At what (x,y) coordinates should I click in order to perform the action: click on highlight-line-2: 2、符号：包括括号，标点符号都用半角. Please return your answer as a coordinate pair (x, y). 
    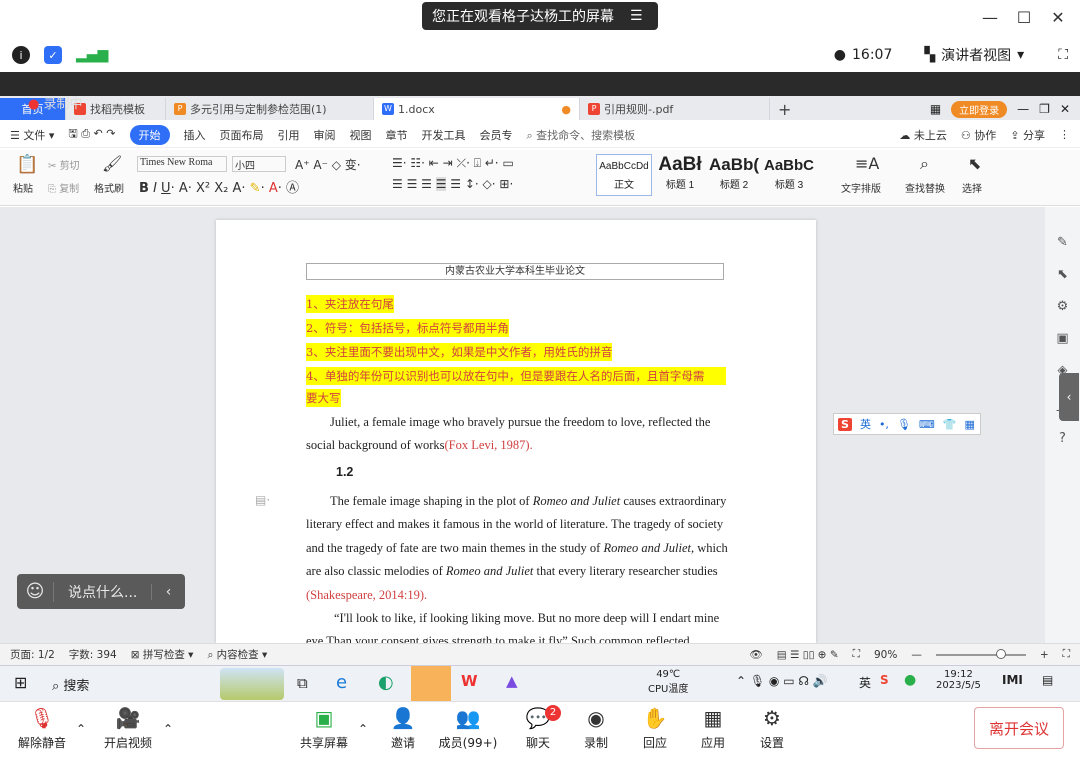
    Looking at the image, I should click on (407, 328).